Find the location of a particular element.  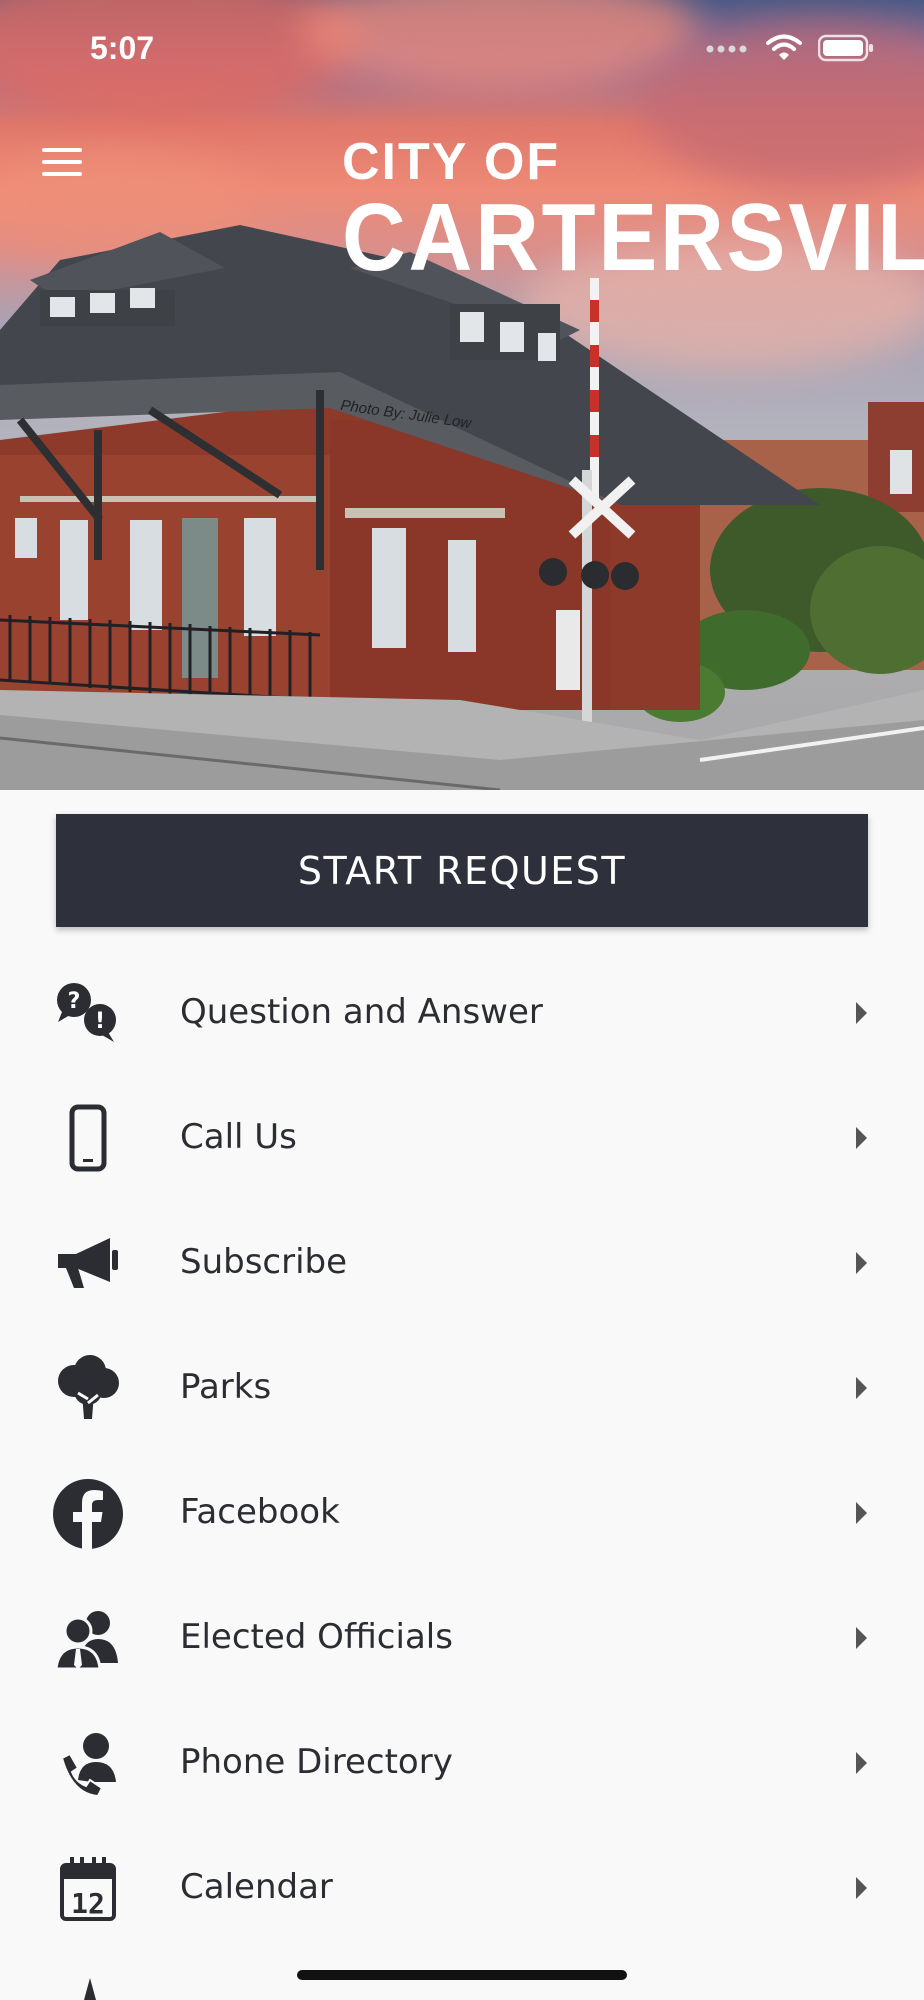

calendar-icon-day: 12 is located at coordinates (88, 1903).